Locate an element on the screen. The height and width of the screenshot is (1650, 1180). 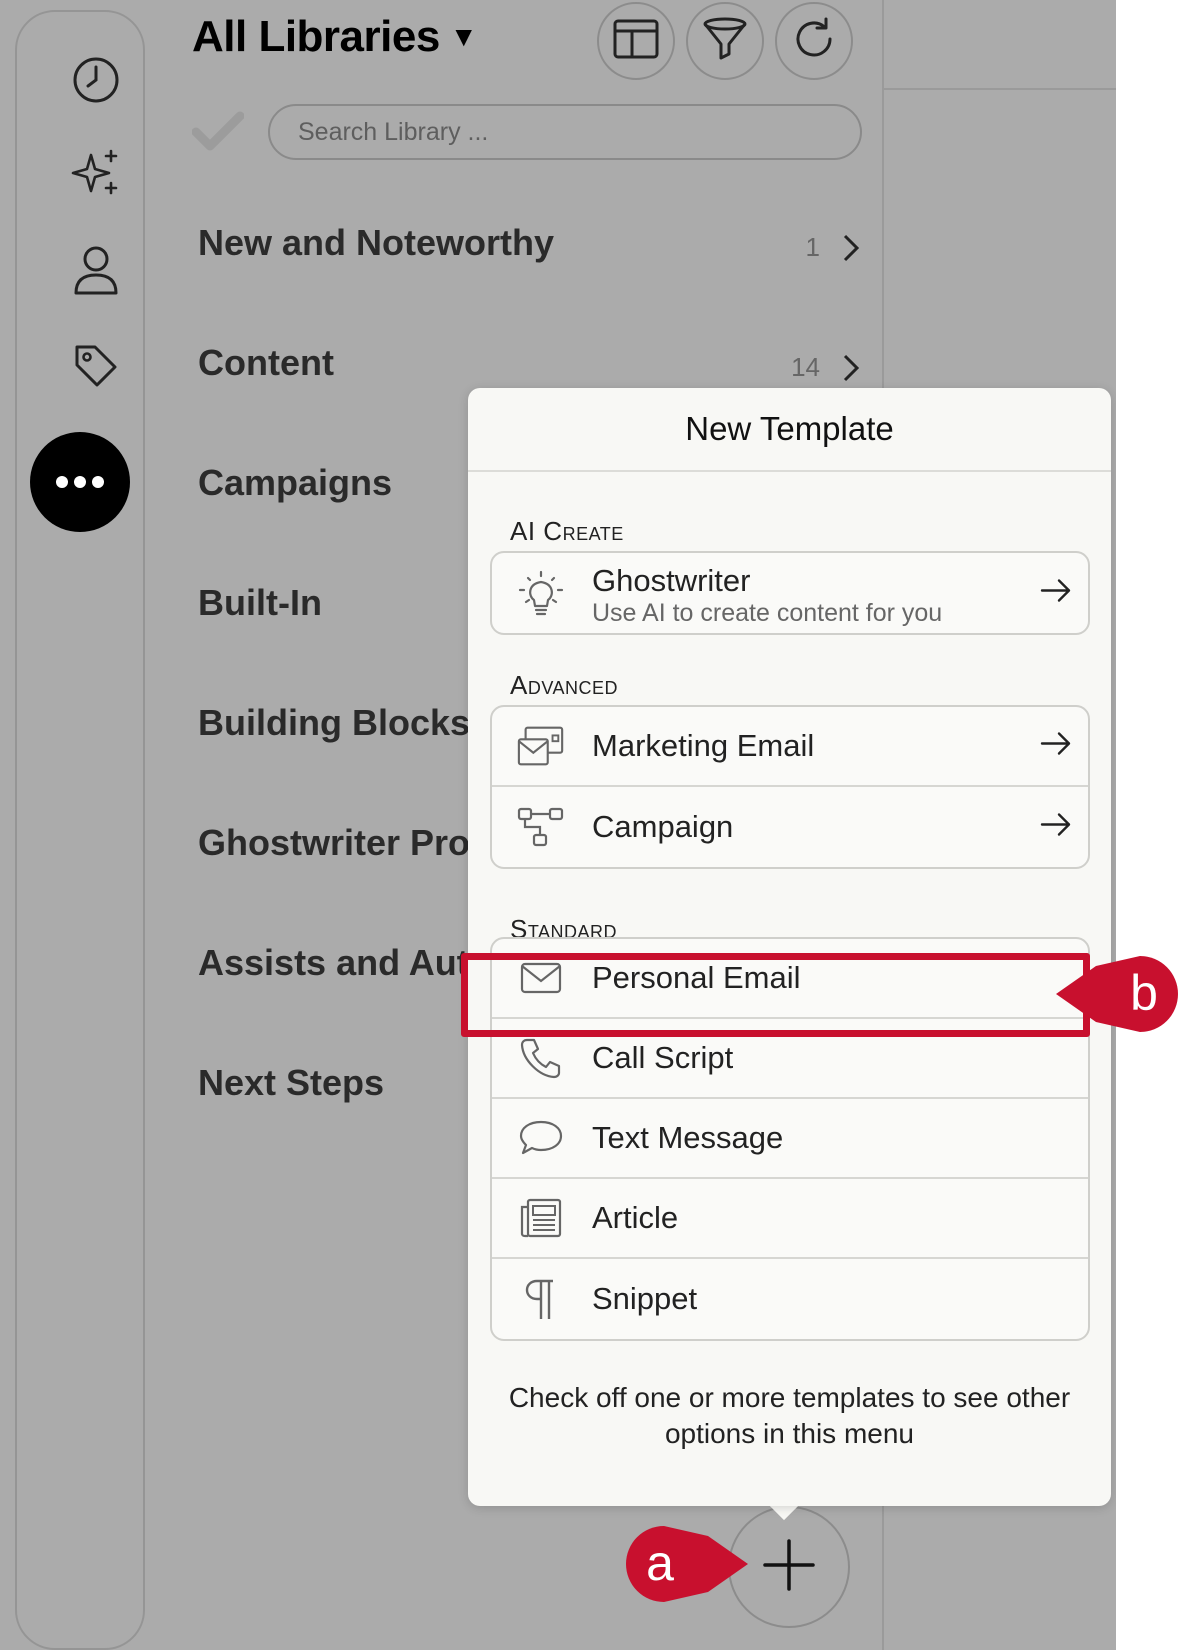
left-rail is located at coordinates (80, 830).